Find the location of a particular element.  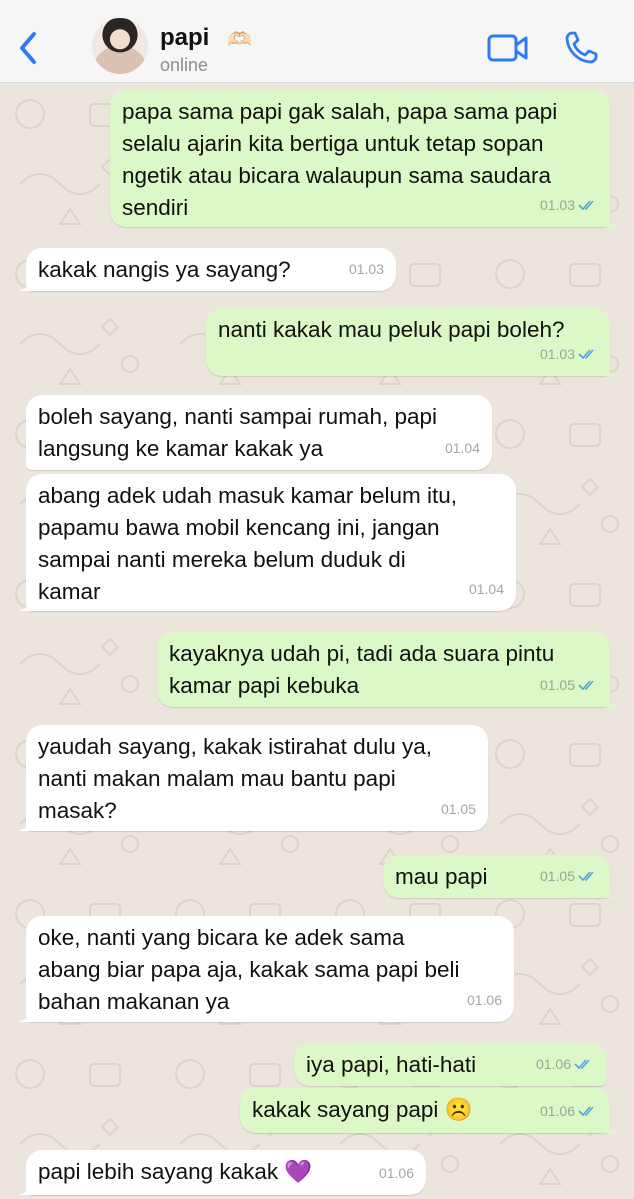

back-button is located at coordinates (29, 48).